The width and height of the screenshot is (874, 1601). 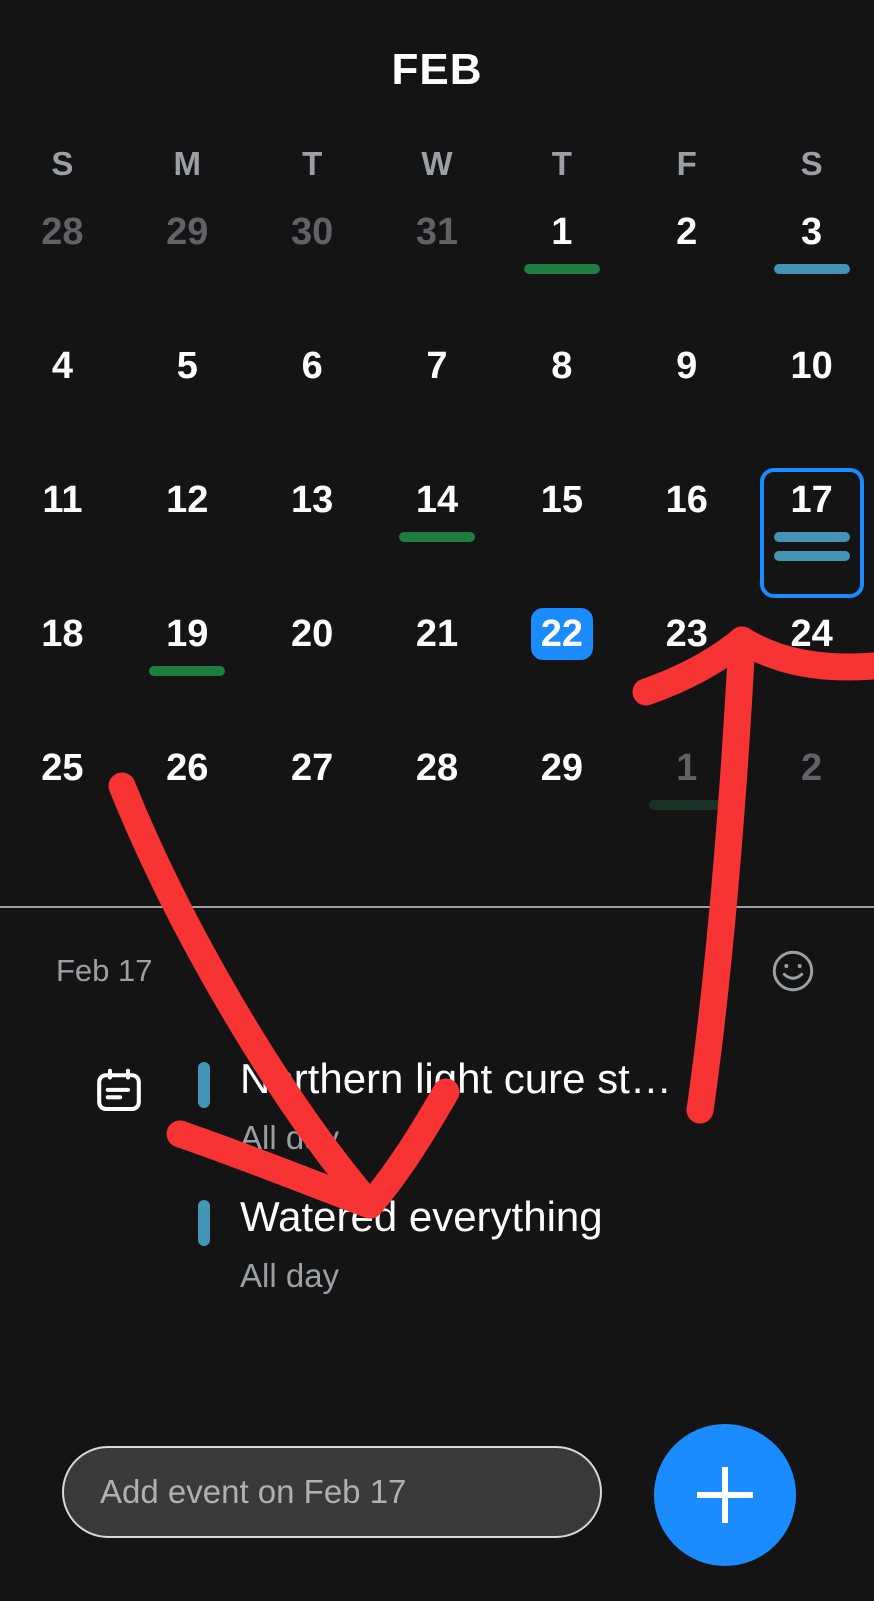 I want to click on calendar-week-row: 4 5 6 7 8 9 10, so click(x=437, y=401).